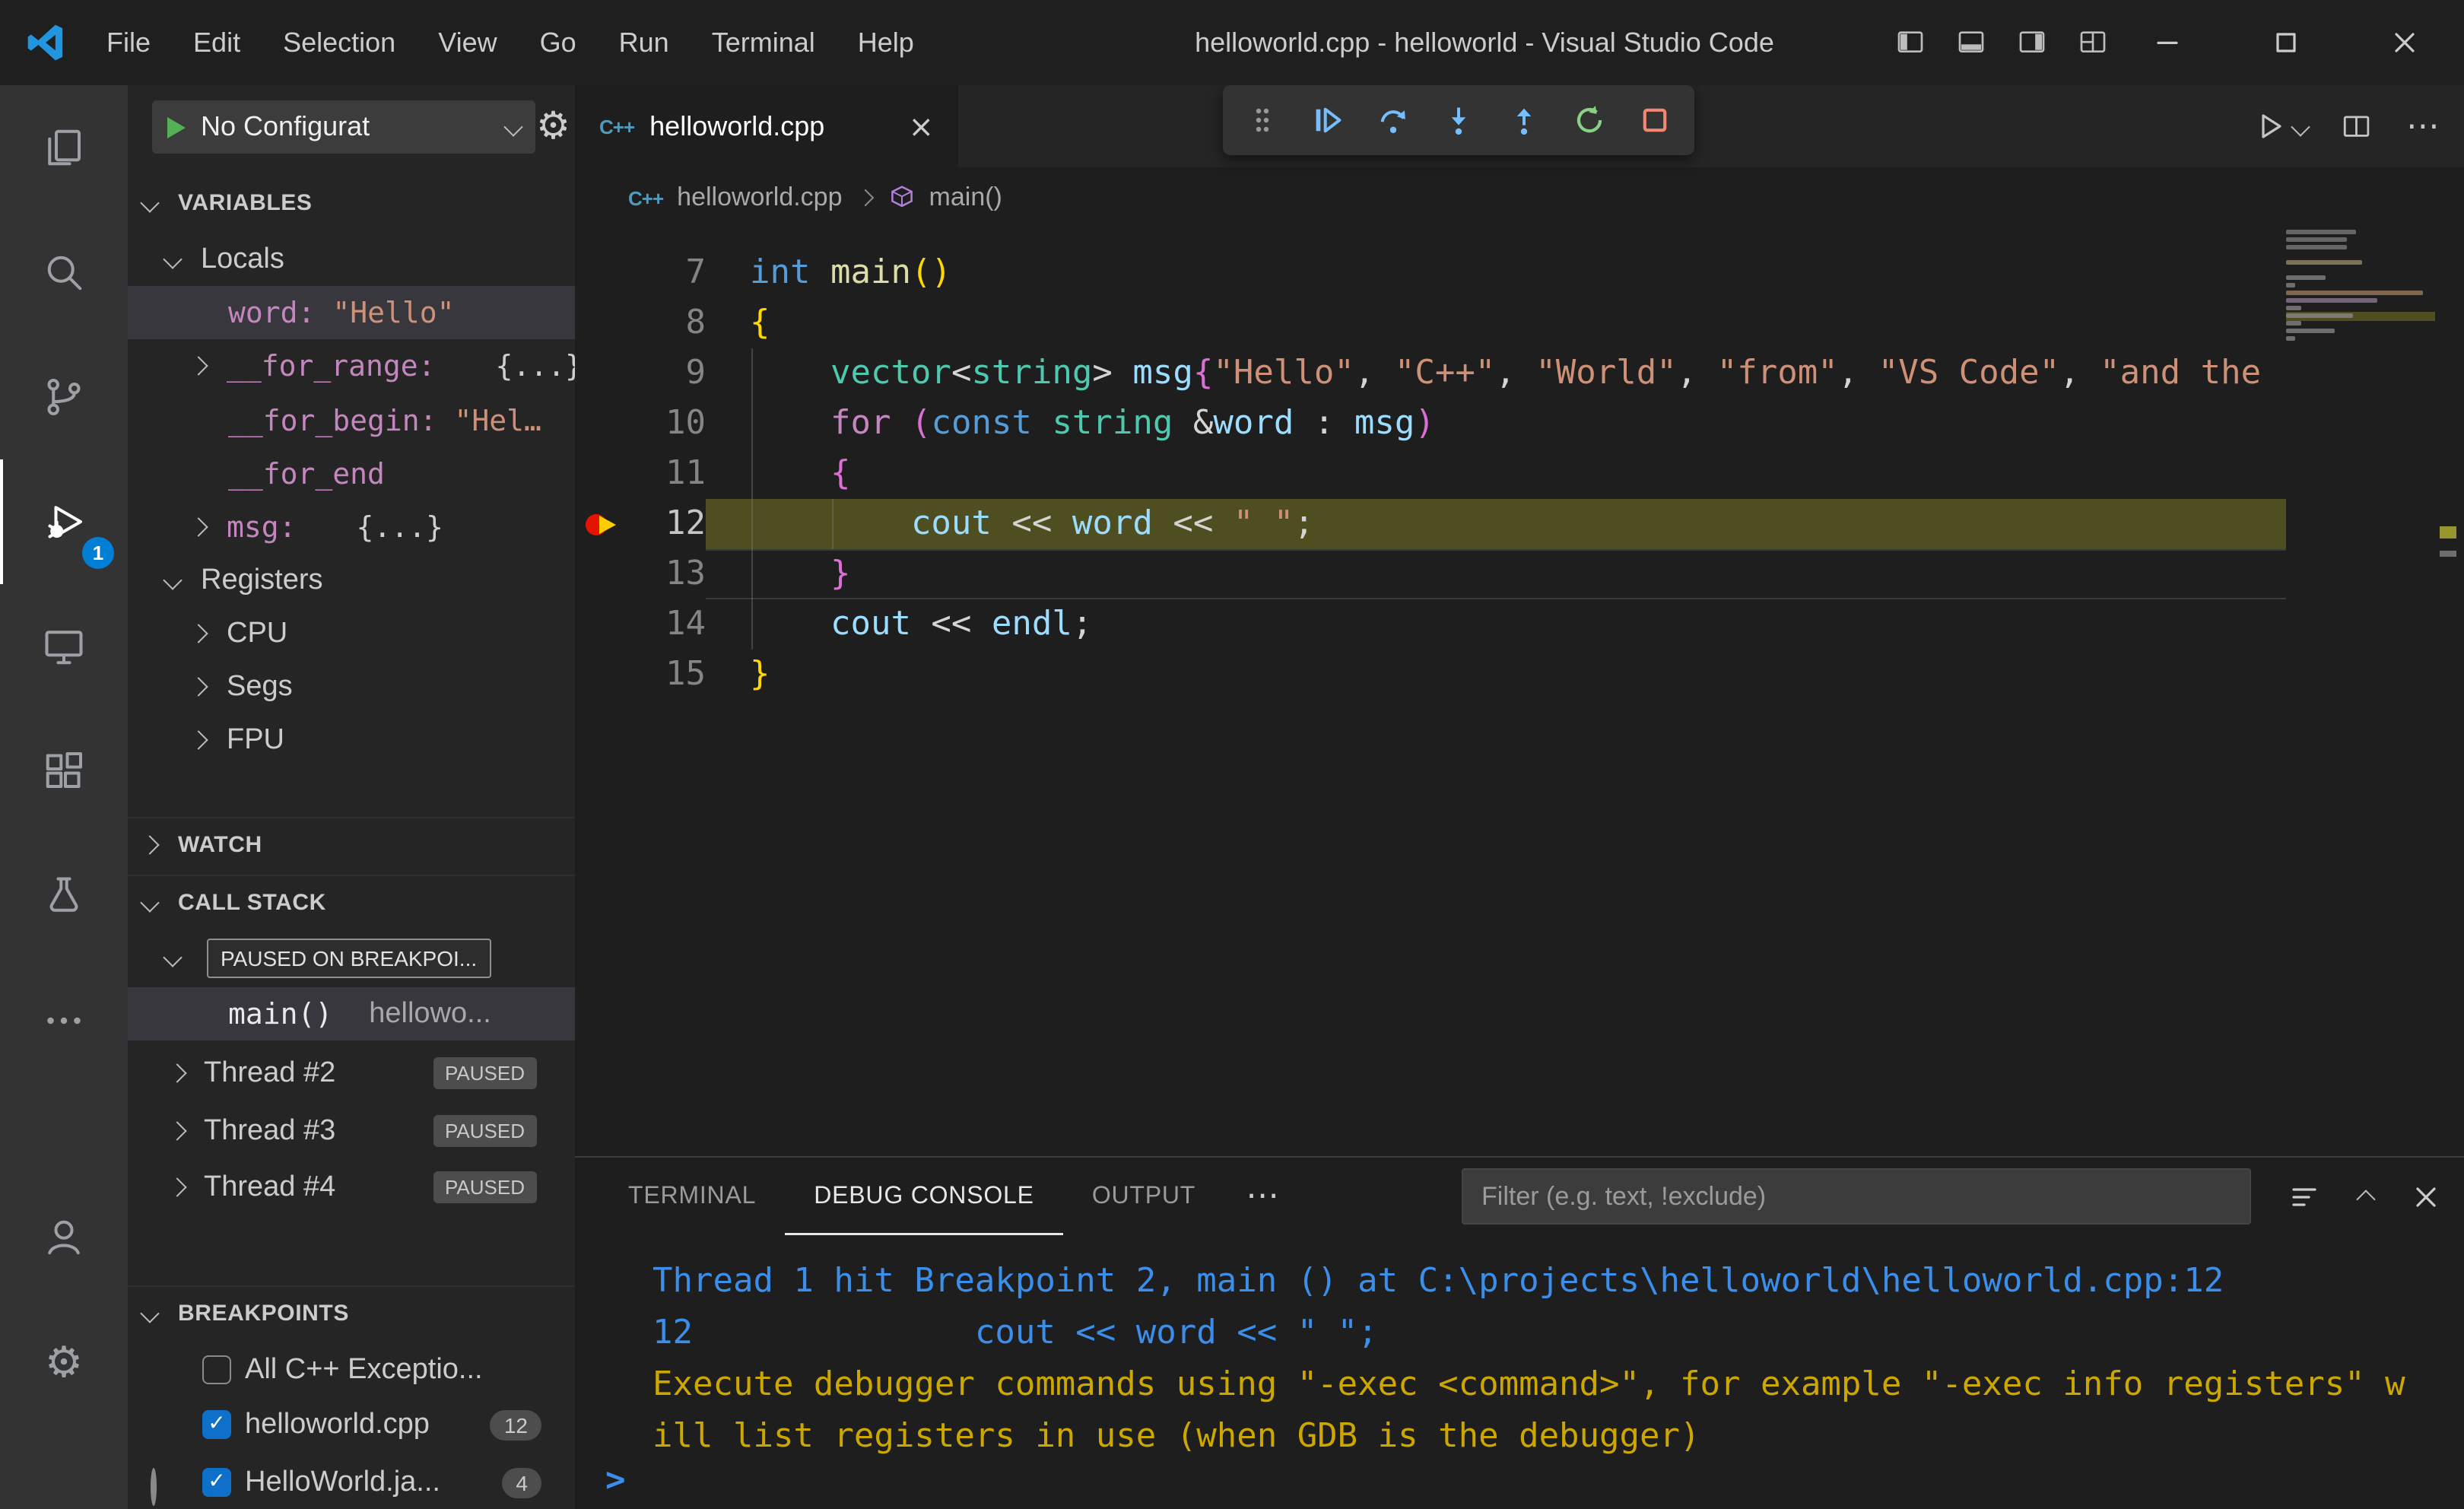 The image size is (2464, 1509). What do you see at coordinates (1262, 120) in the screenshot?
I see `toolbar-drag-handle` at bounding box center [1262, 120].